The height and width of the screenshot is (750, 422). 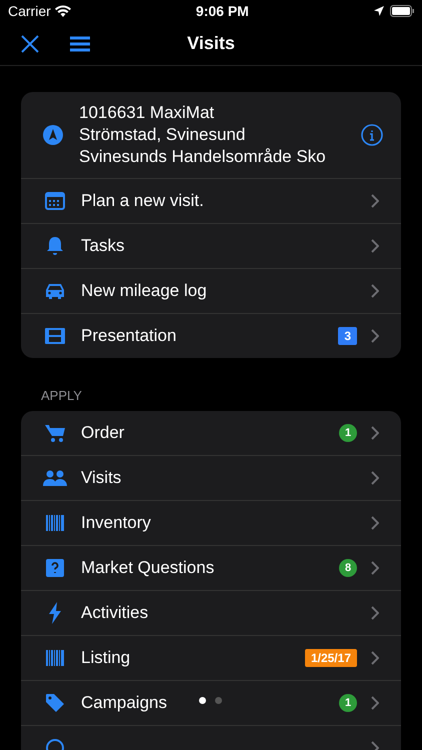 I want to click on customer-text: Svinesunds Handelsområde Sko, so click(x=203, y=157).